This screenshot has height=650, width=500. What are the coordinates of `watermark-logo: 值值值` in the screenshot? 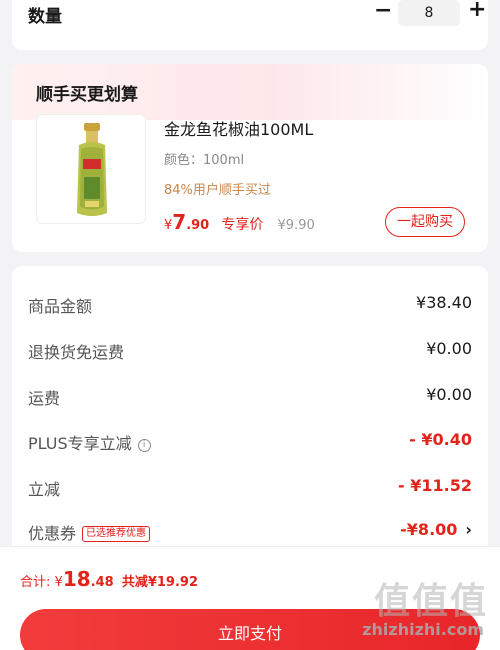 It's located at (430, 601).